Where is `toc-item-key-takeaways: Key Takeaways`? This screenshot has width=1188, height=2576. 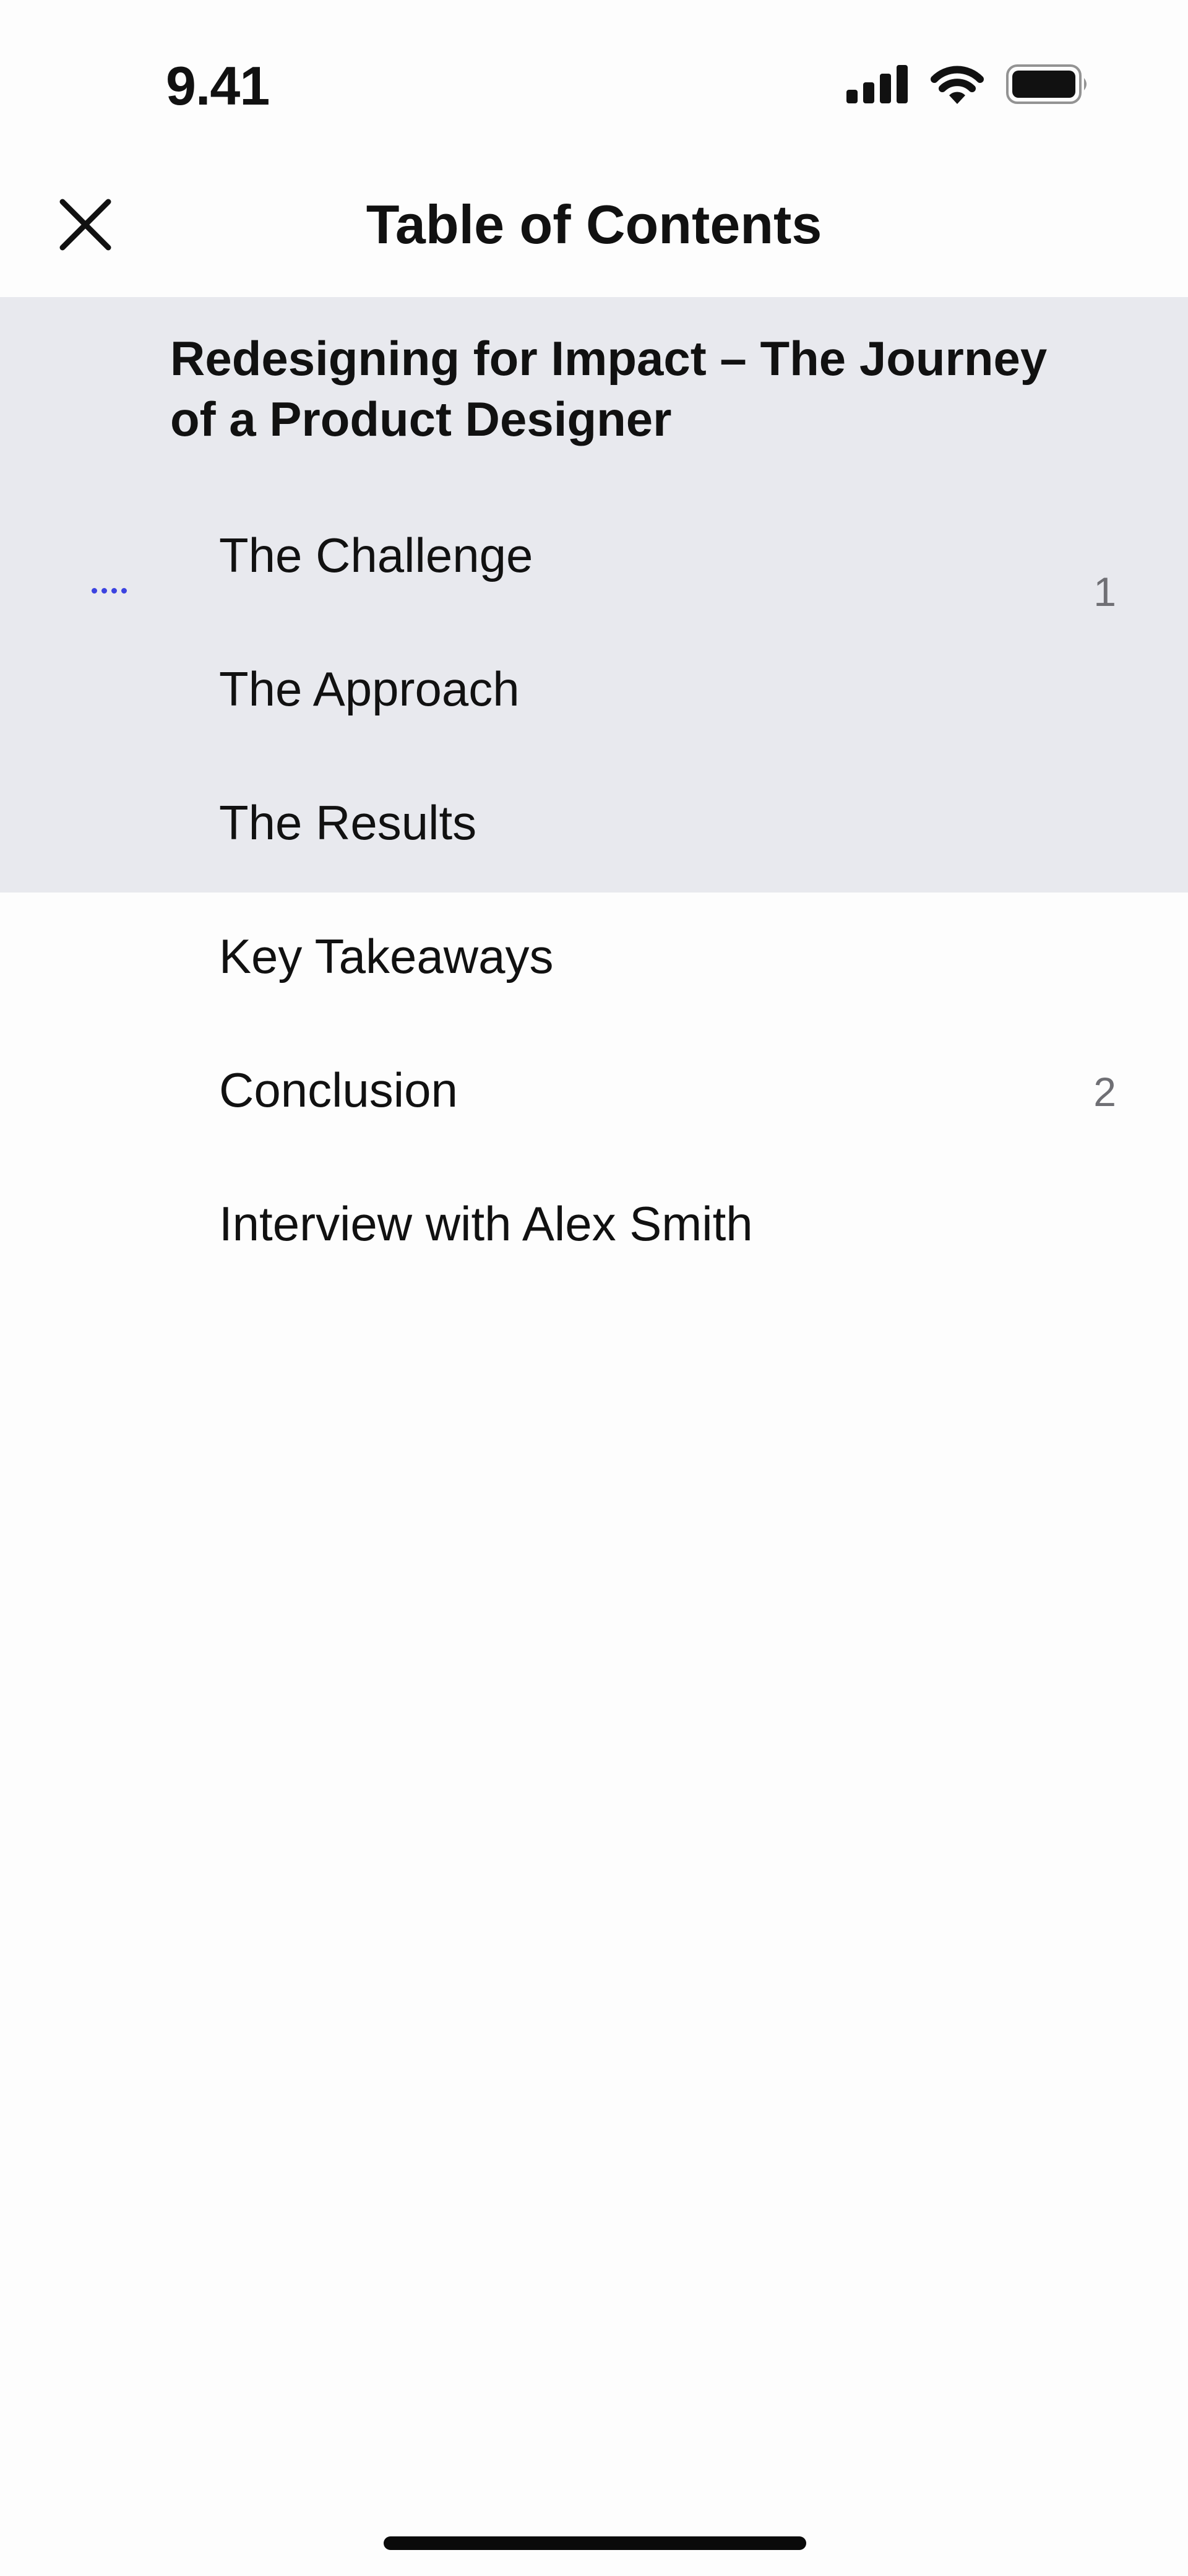
toc-item-key-takeaways: Key Takeaways is located at coordinates (386, 956).